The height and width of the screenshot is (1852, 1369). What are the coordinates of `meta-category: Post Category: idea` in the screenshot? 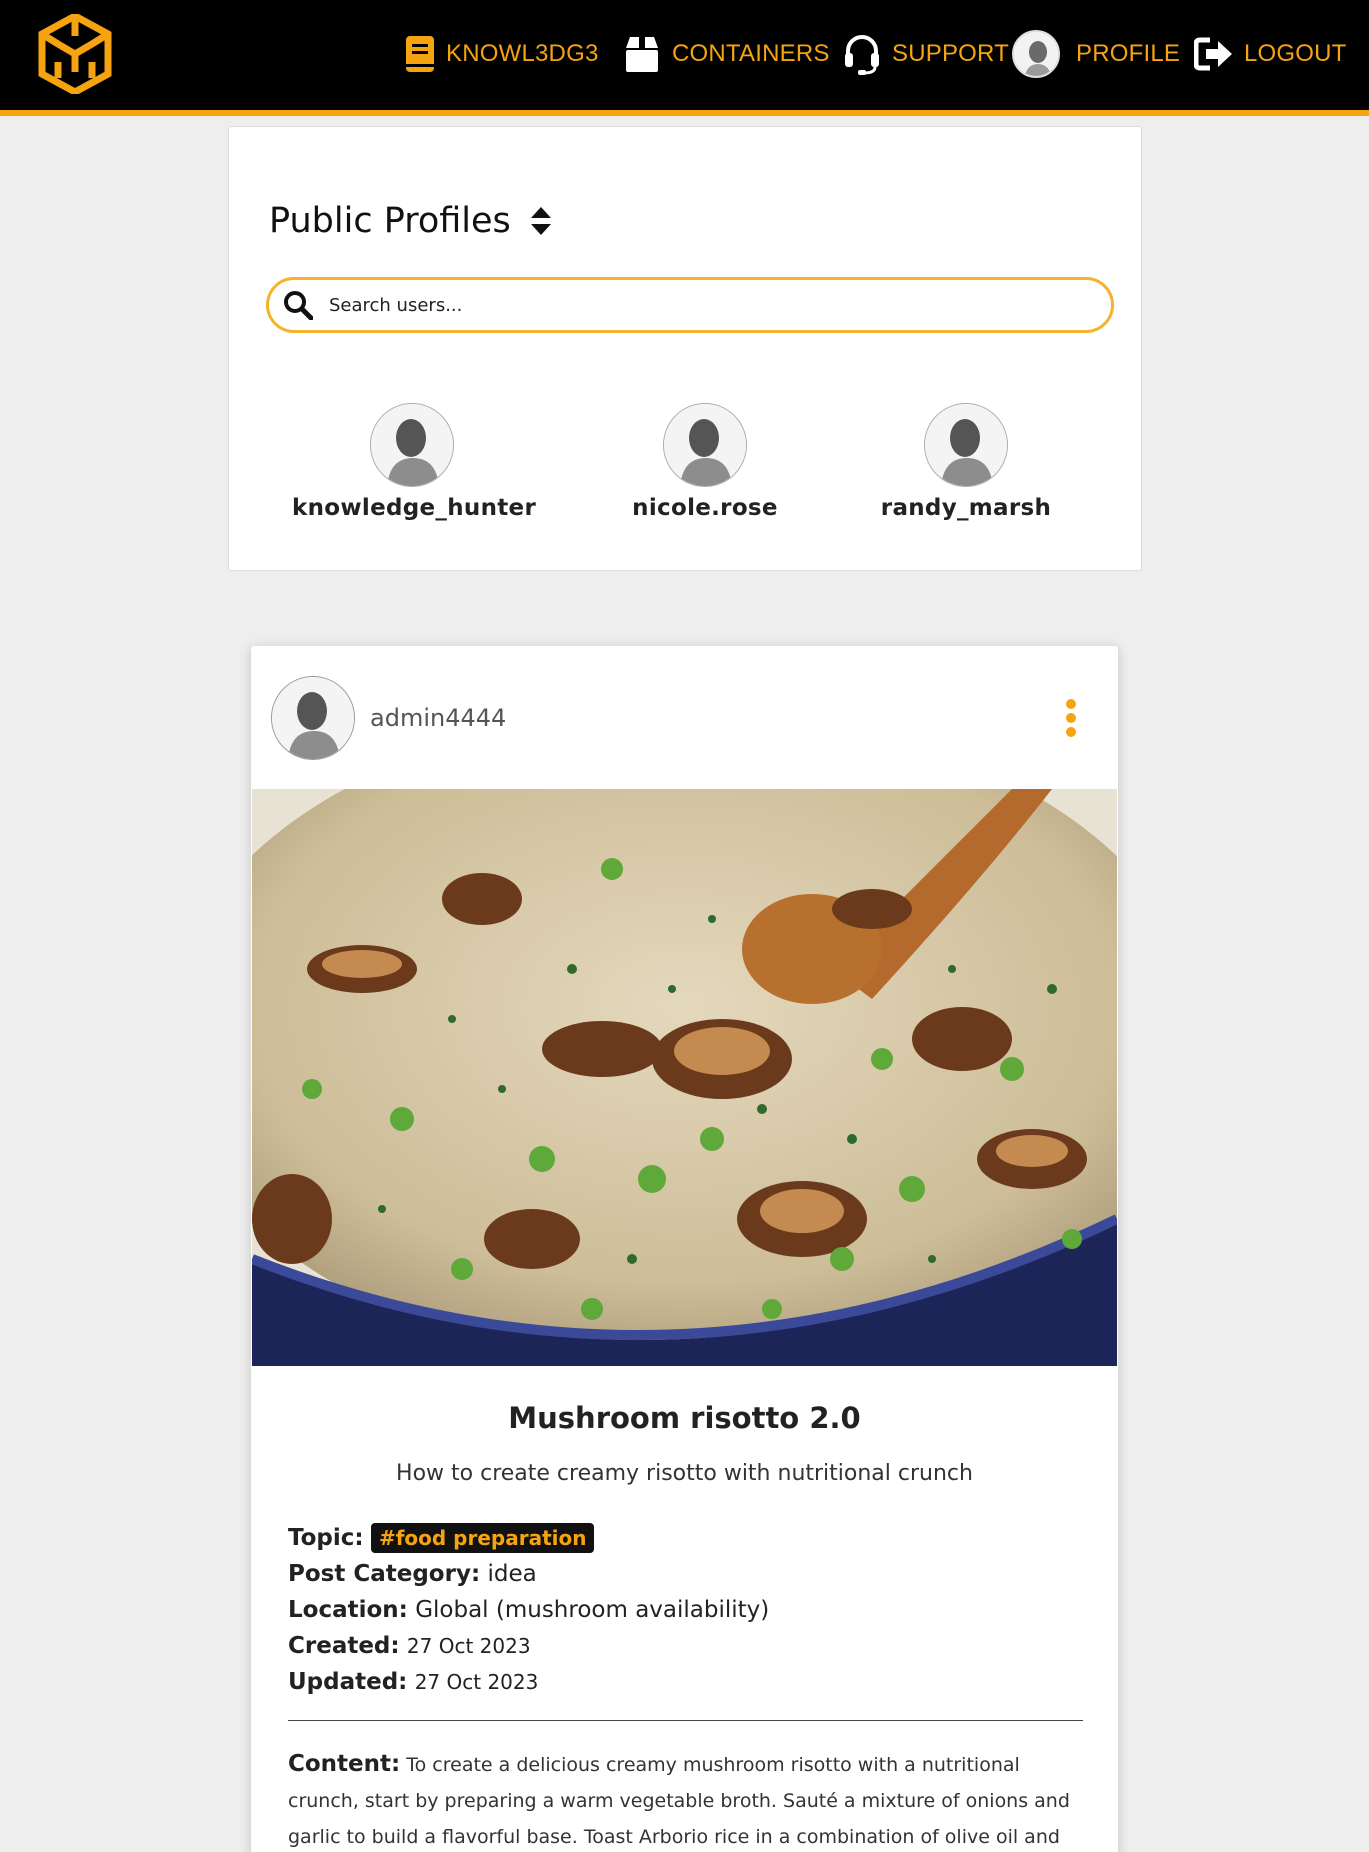 It's located at (685, 1574).